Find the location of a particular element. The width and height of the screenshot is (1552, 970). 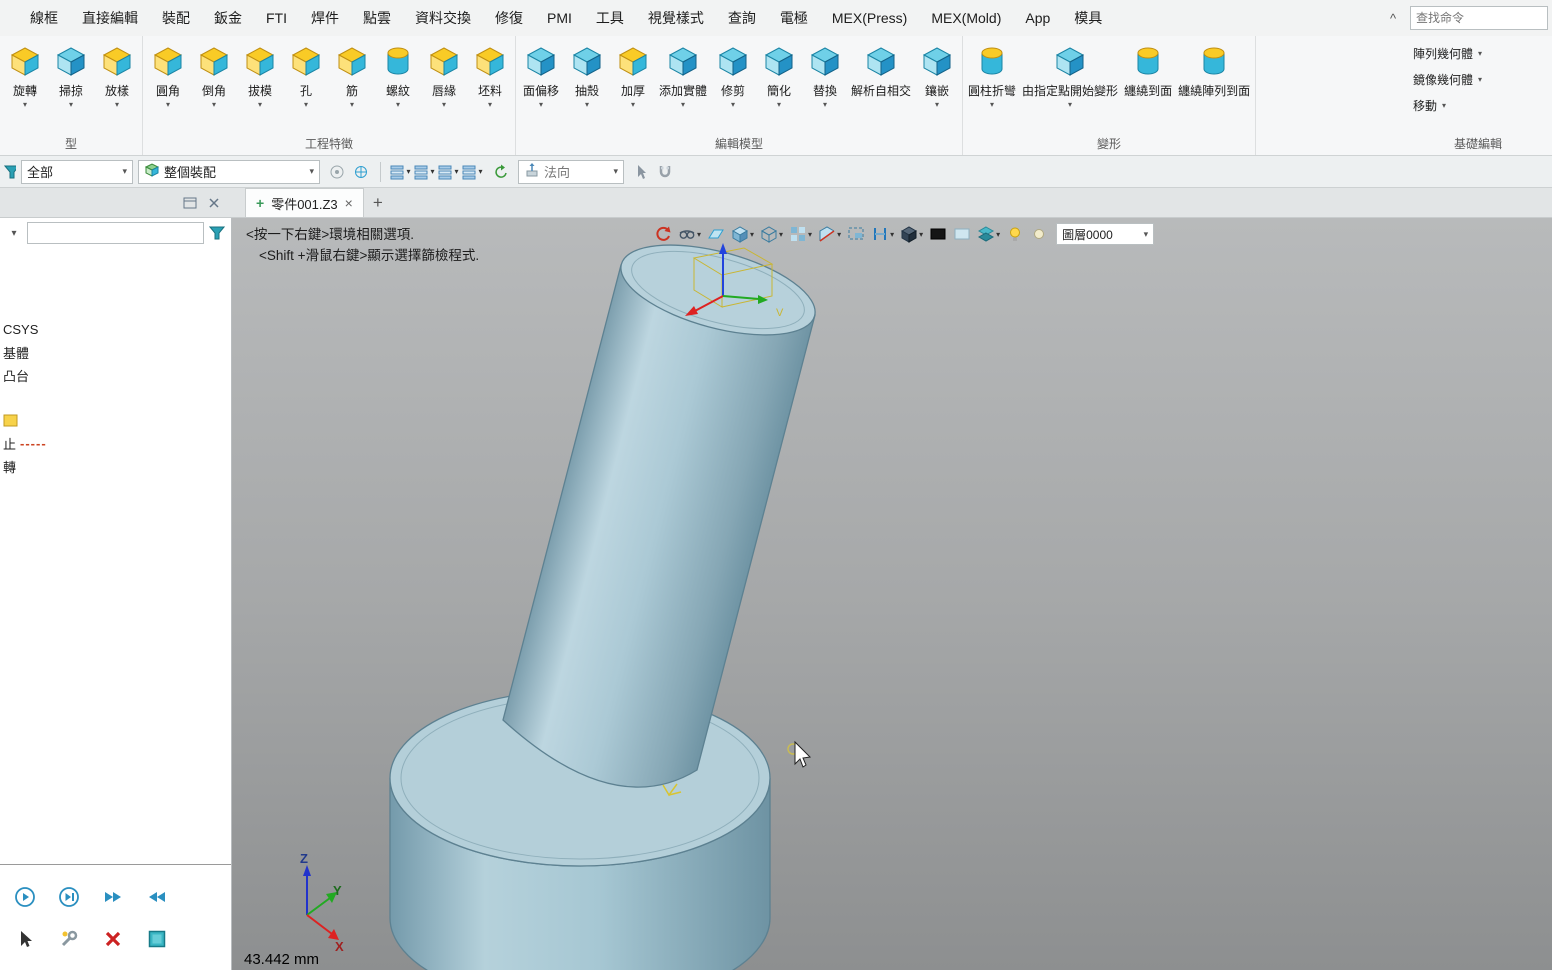

command-search-input is located at coordinates (1479, 18).